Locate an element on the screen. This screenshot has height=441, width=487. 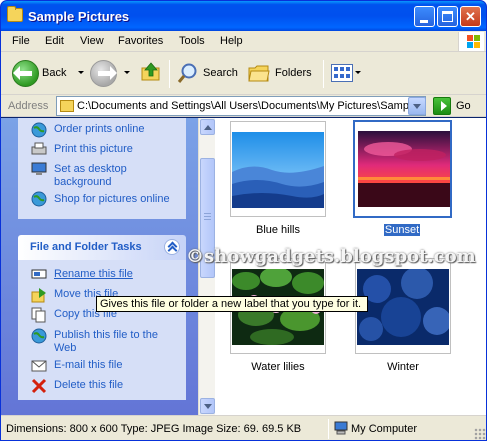
task-delete-file: Delete this file is located at coordinates (88, 385).